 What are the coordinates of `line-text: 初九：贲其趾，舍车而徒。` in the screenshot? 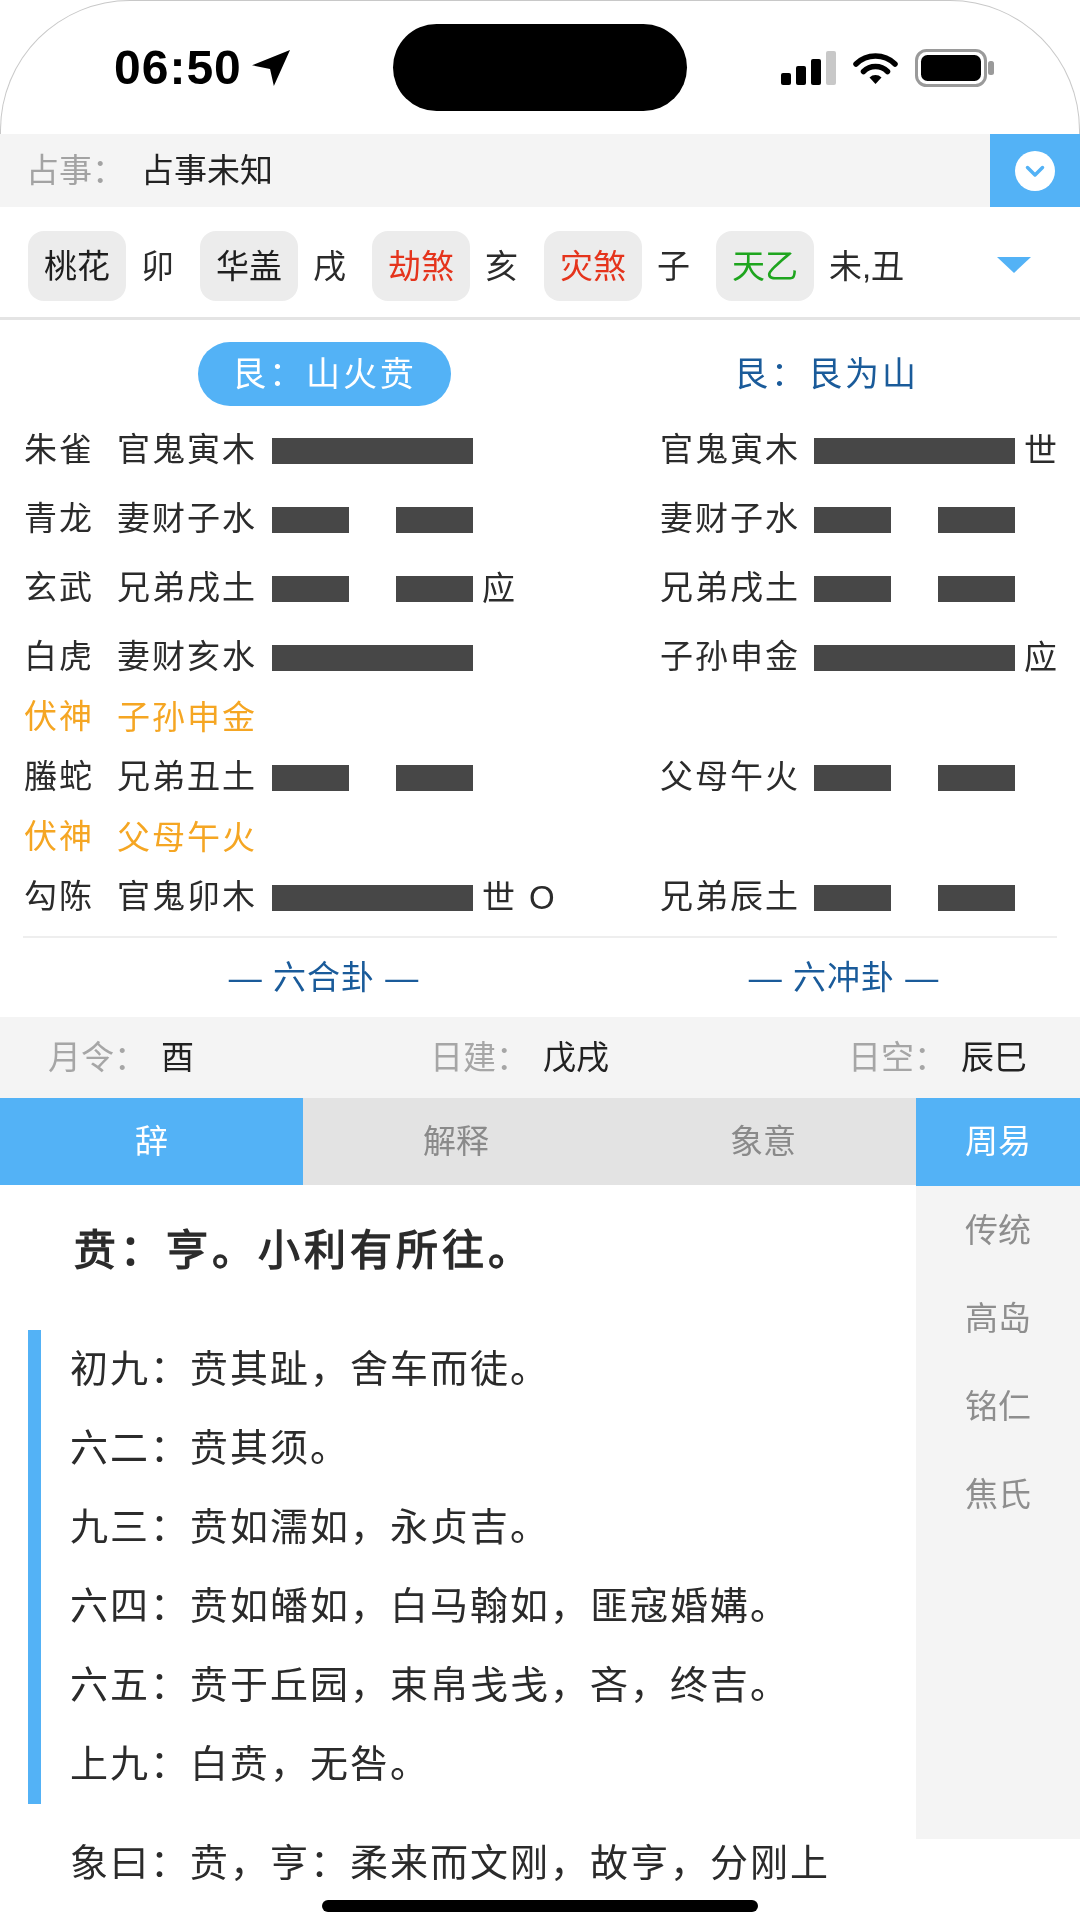 It's located at (310, 1369).